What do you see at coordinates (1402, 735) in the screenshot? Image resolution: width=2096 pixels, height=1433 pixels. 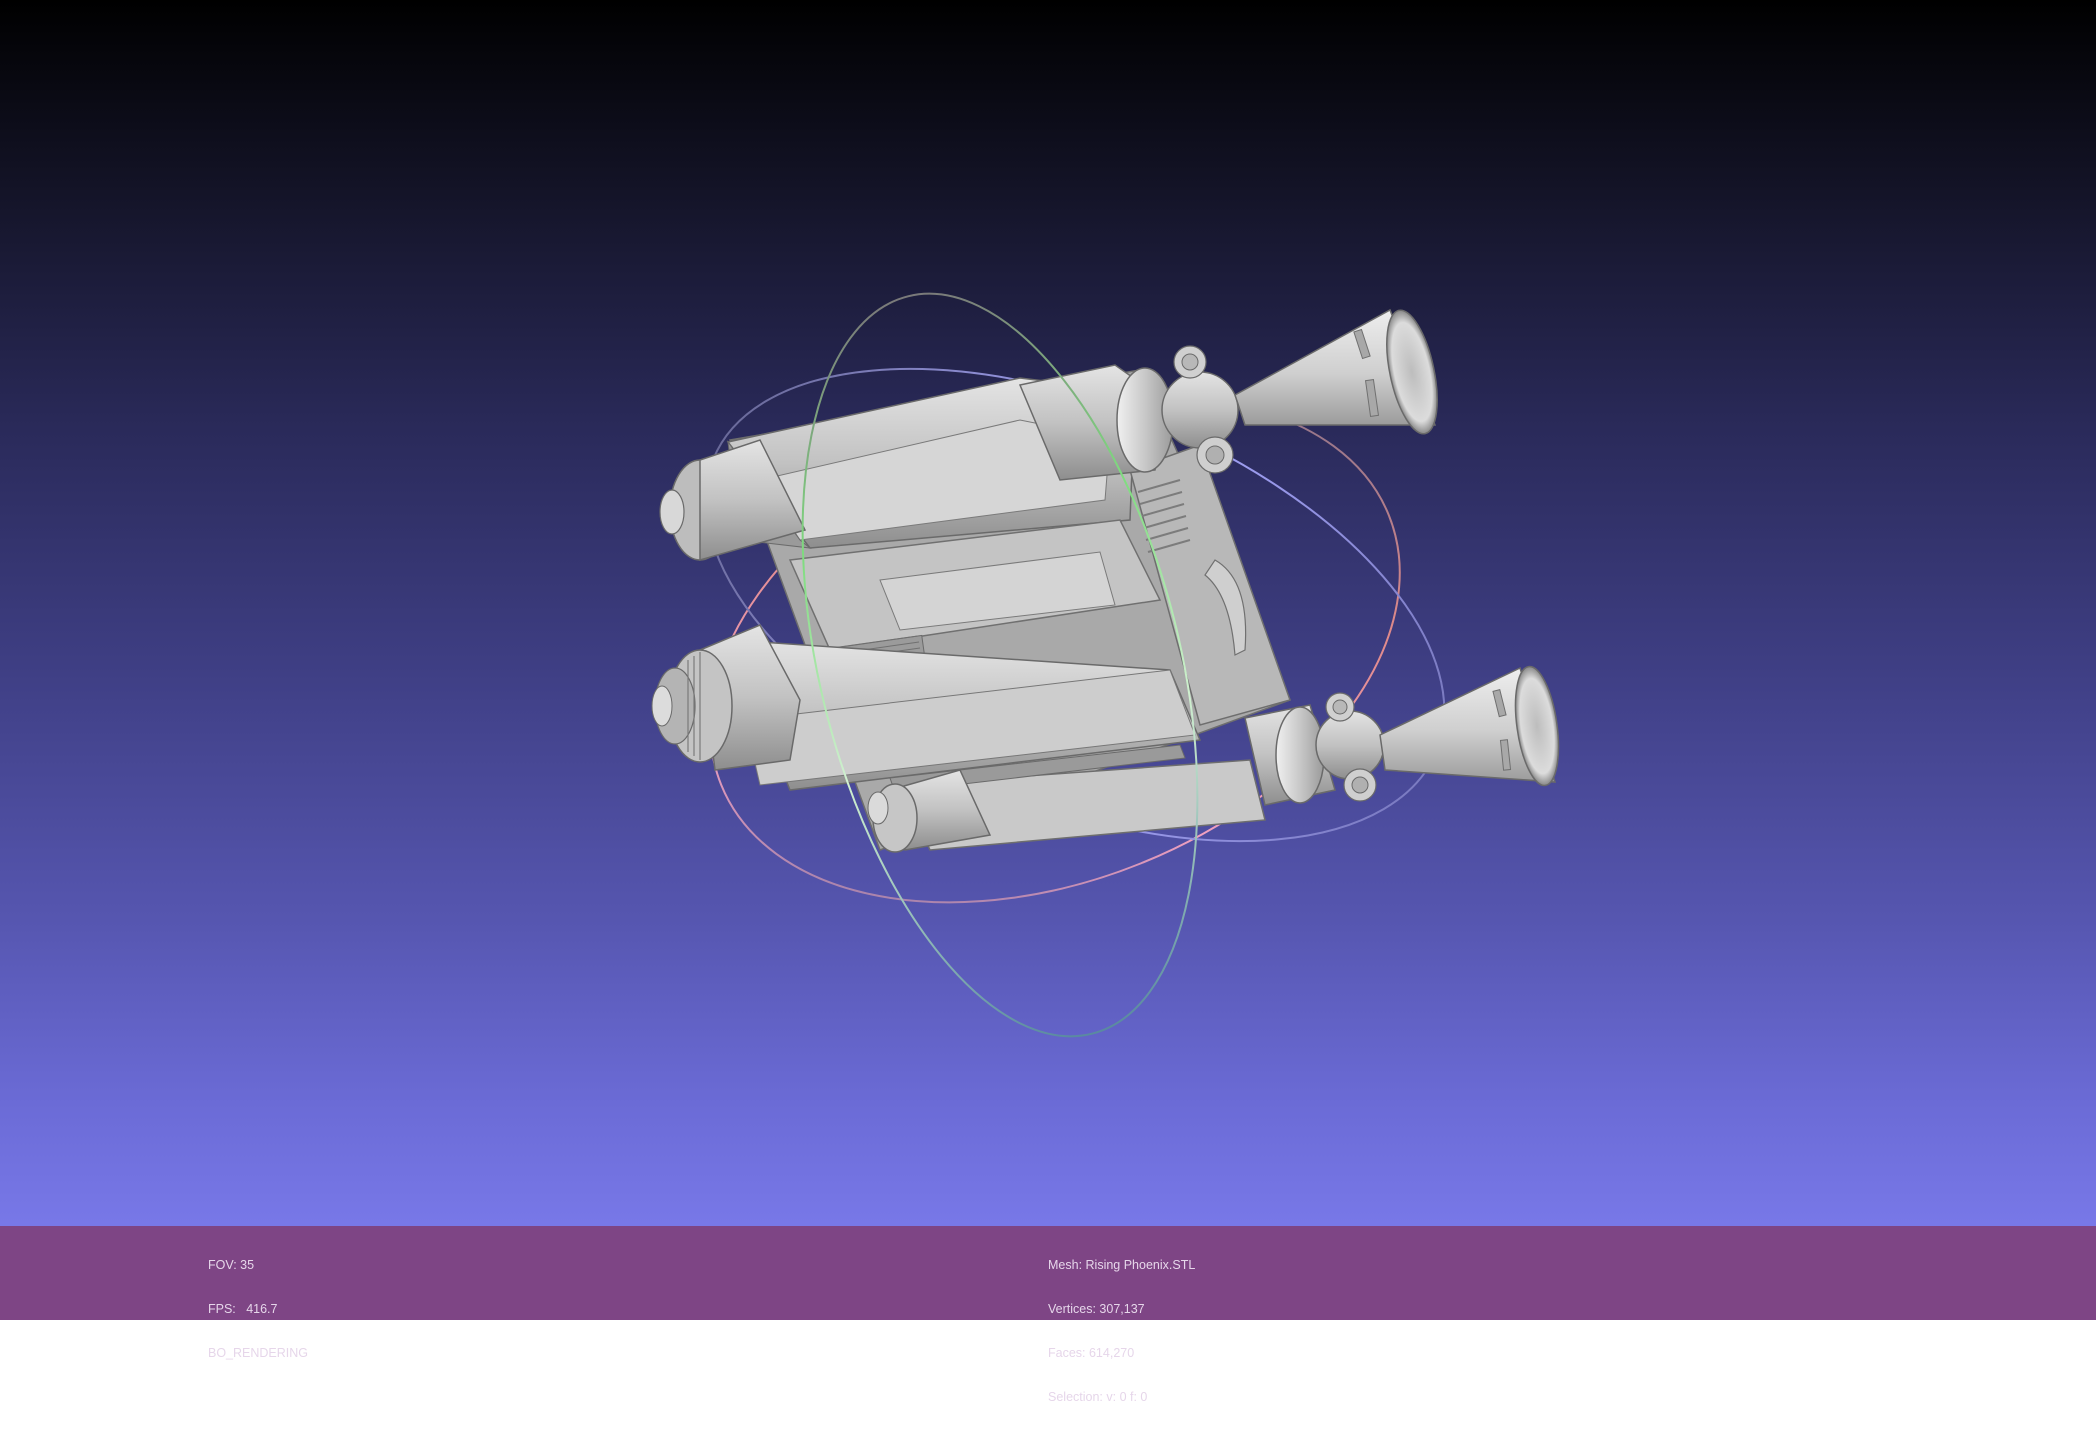 I see `mesh-lower-right-exhaust` at bounding box center [1402, 735].